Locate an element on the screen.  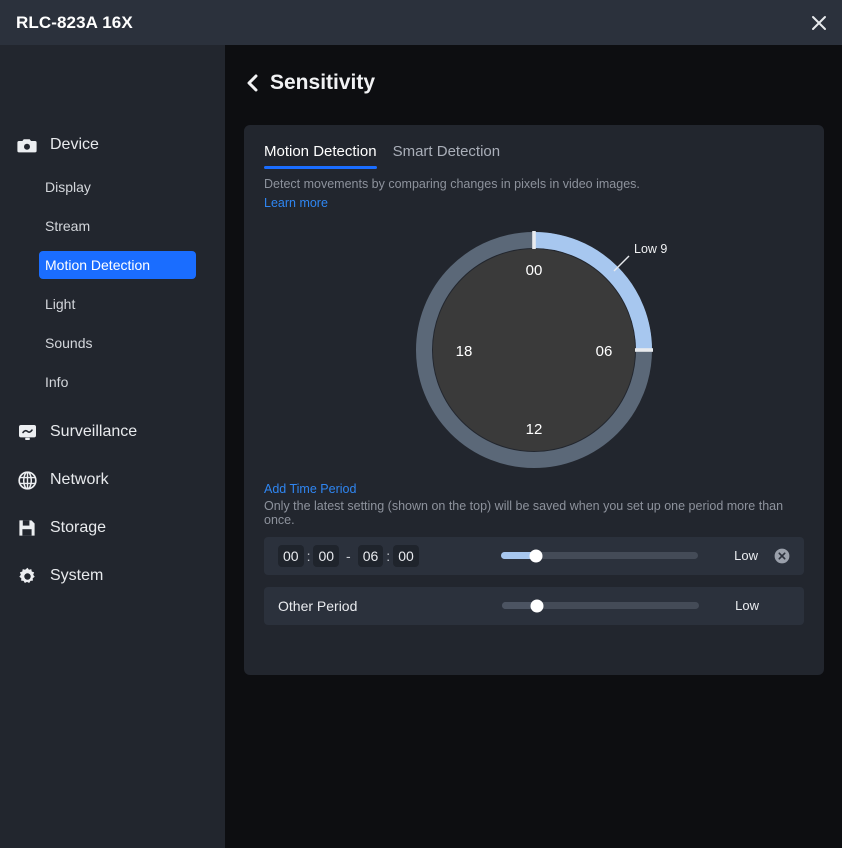
other-period-row: Other Period Low is located at coordinates (534, 605).